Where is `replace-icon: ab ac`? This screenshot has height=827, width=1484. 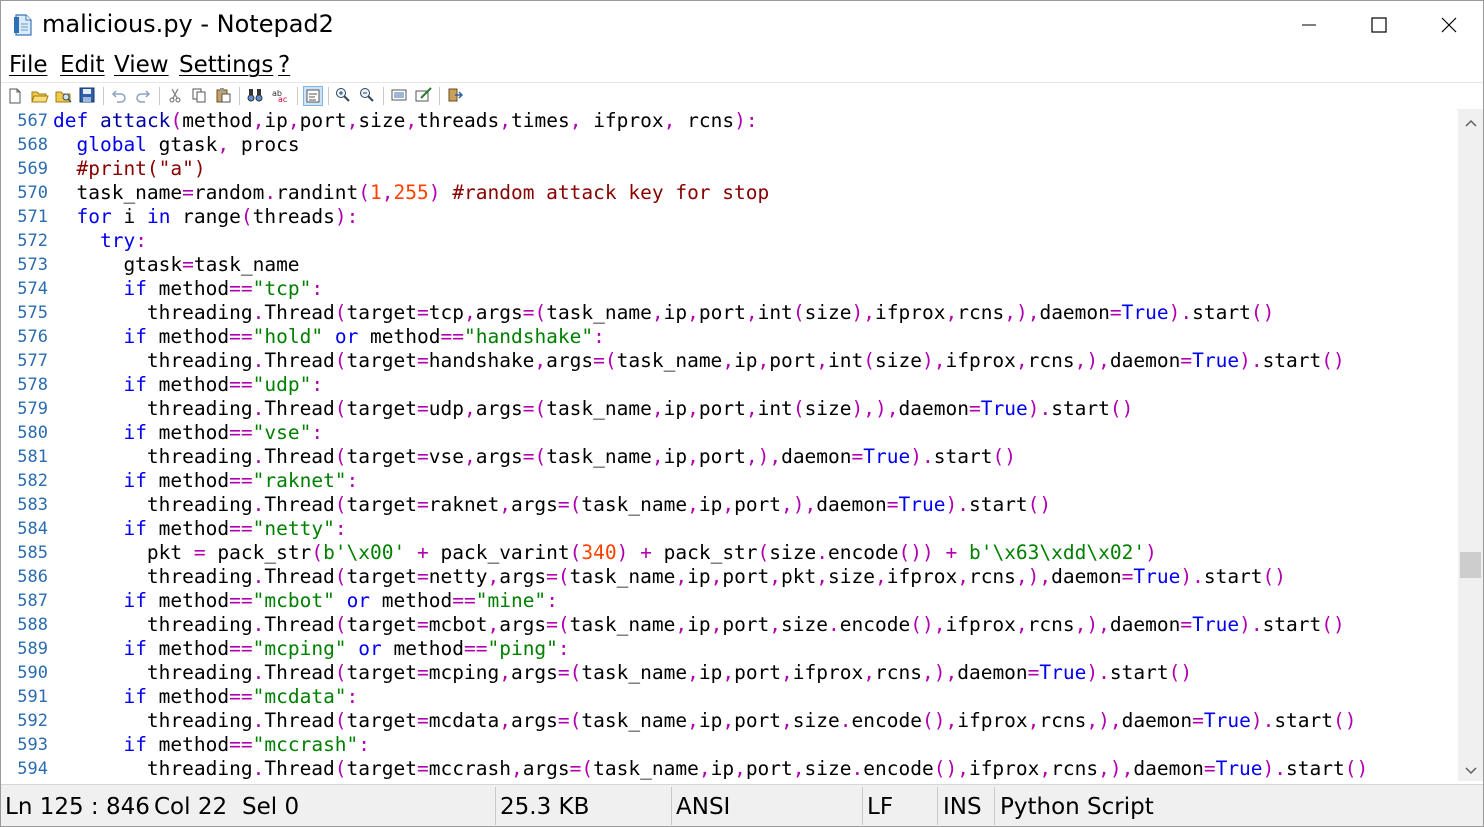 replace-icon: ab ac is located at coordinates (280, 96).